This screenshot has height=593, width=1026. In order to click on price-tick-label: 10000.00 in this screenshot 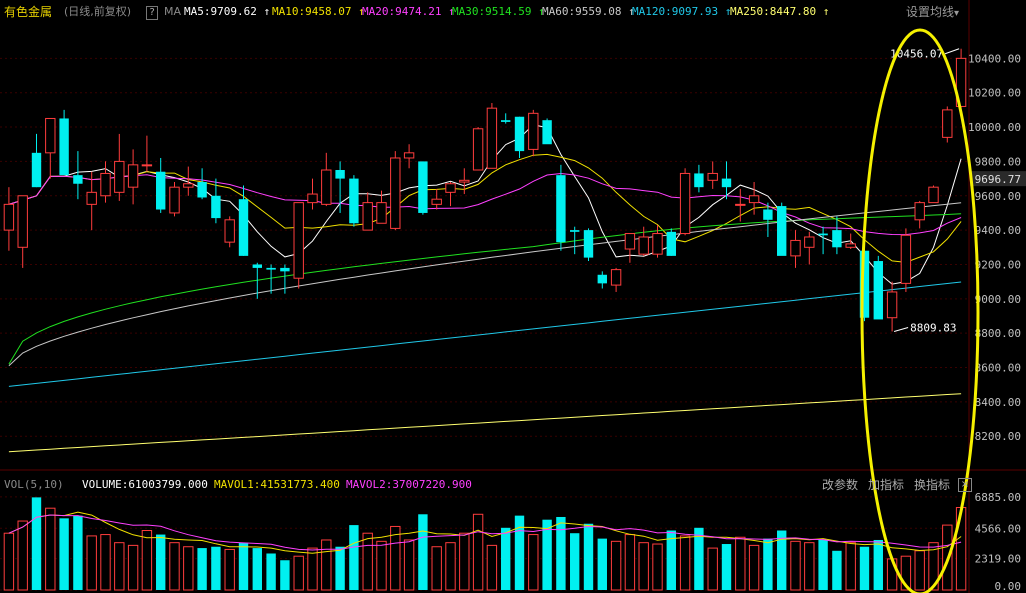, I will do `click(994, 127)`.